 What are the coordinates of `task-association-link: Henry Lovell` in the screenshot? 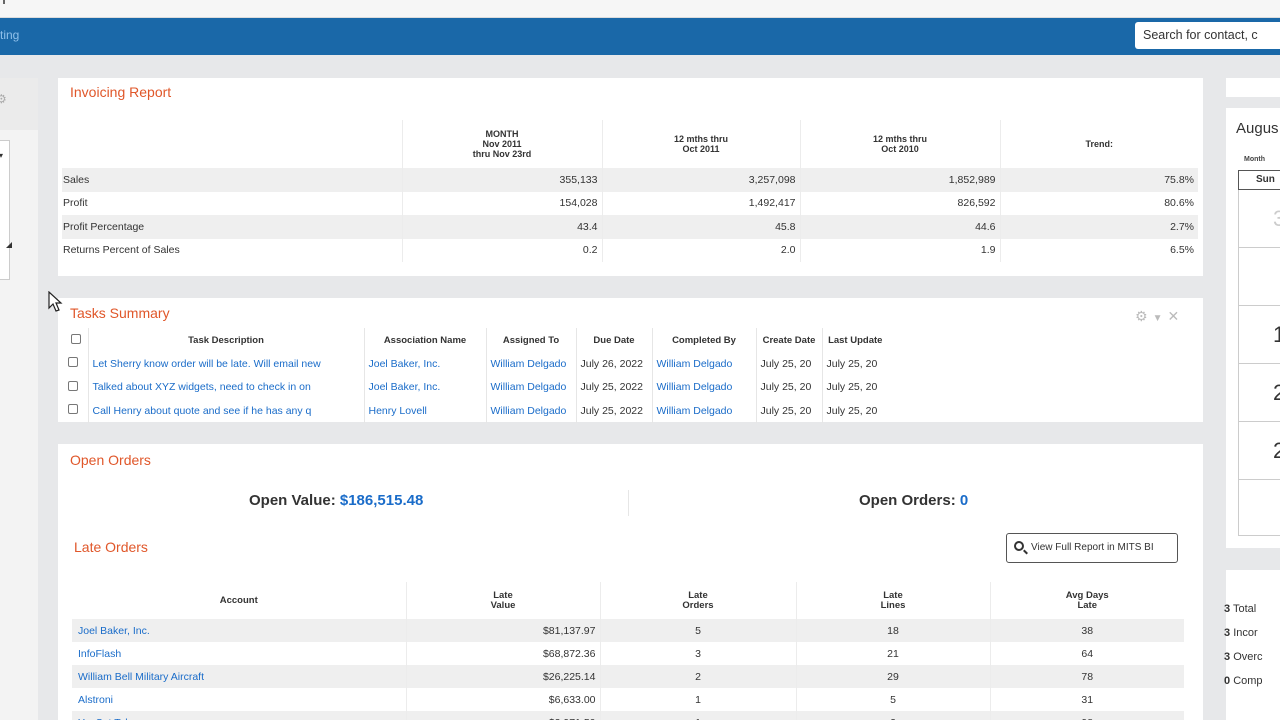 It's located at (424, 411).